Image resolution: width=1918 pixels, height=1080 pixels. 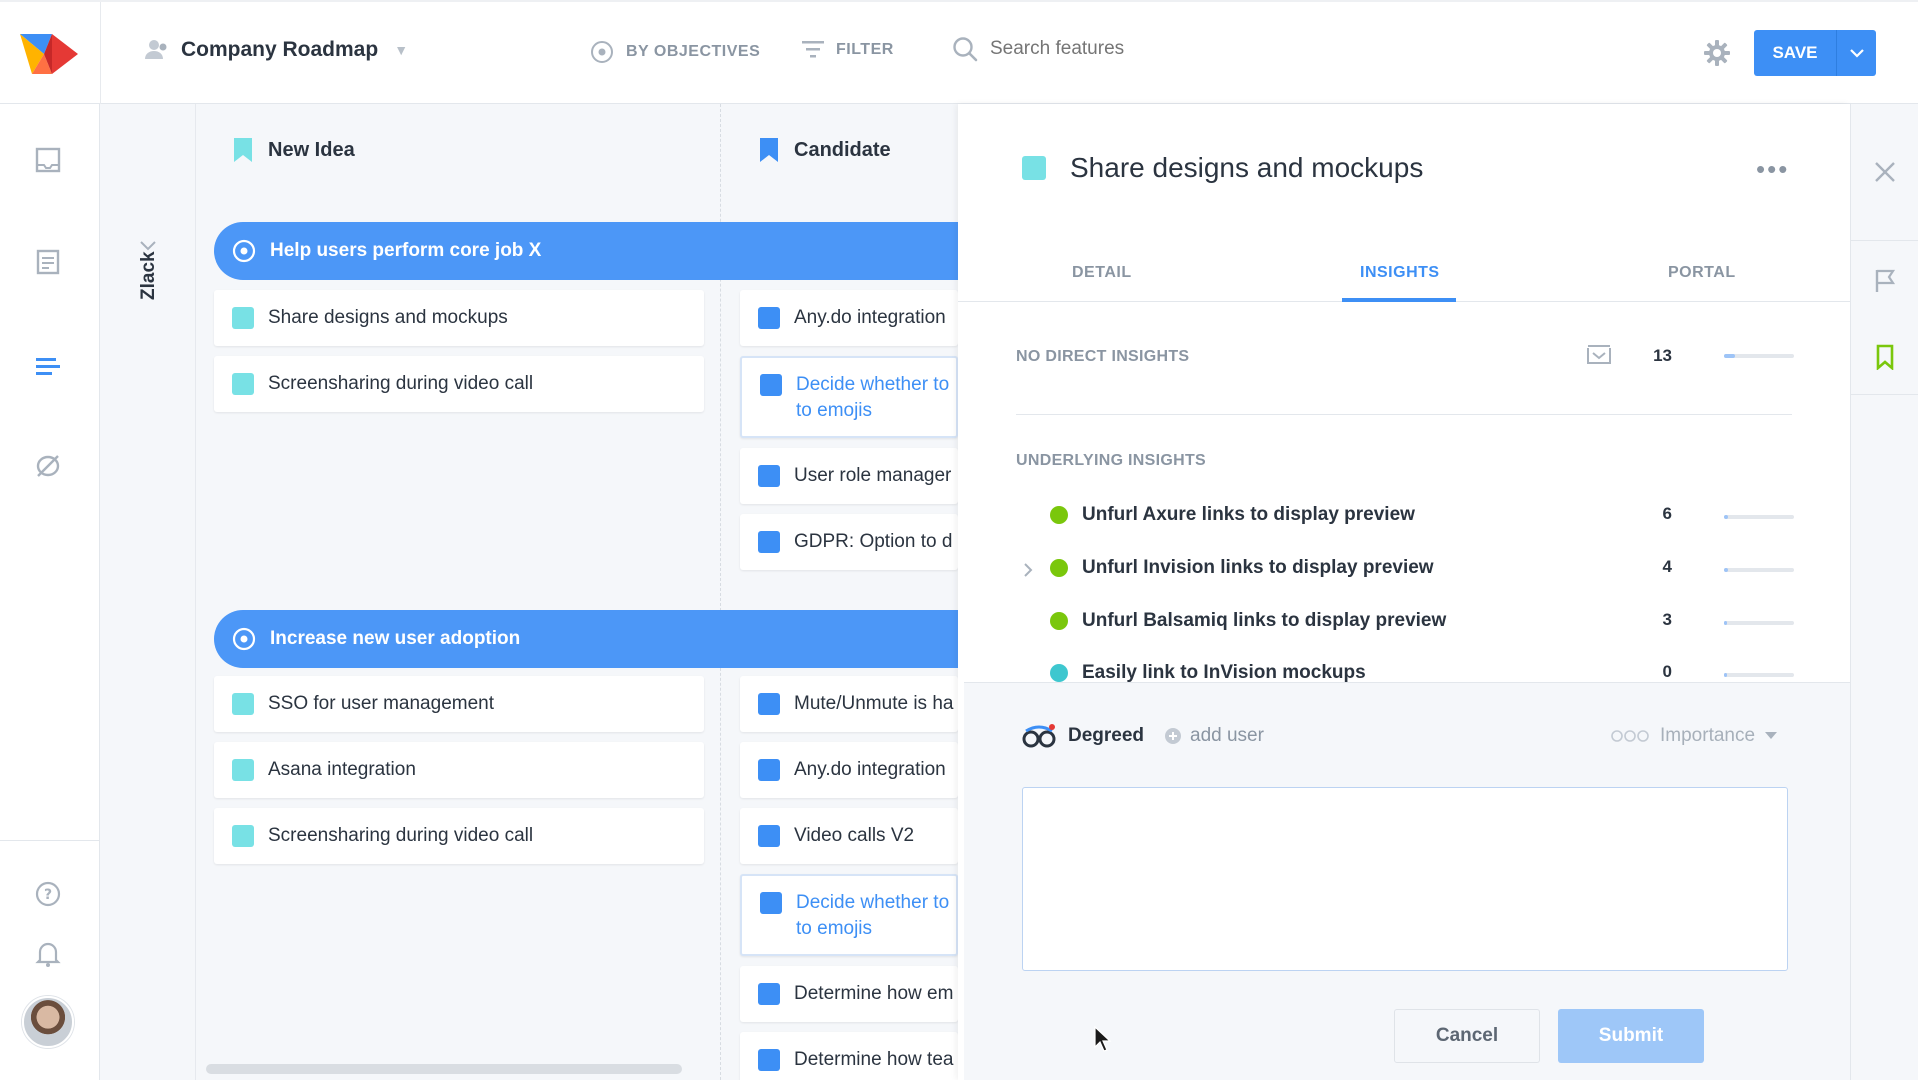 What do you see at coordinates (675, 52) in the screenshot?
I see `by-objectives-button: BY OBJECTIVES` at bounding box center [675, 52].